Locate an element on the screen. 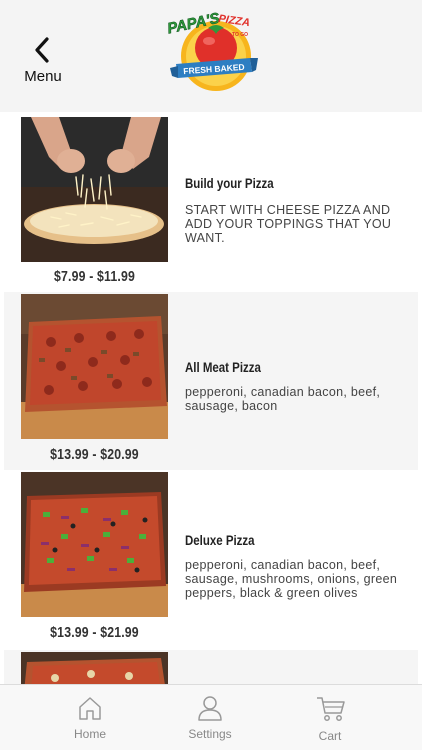 The width and height of the screenshot is (422, 750). menu-item-price: $7.99 - $11.99 is located at coordinates (94, 276).